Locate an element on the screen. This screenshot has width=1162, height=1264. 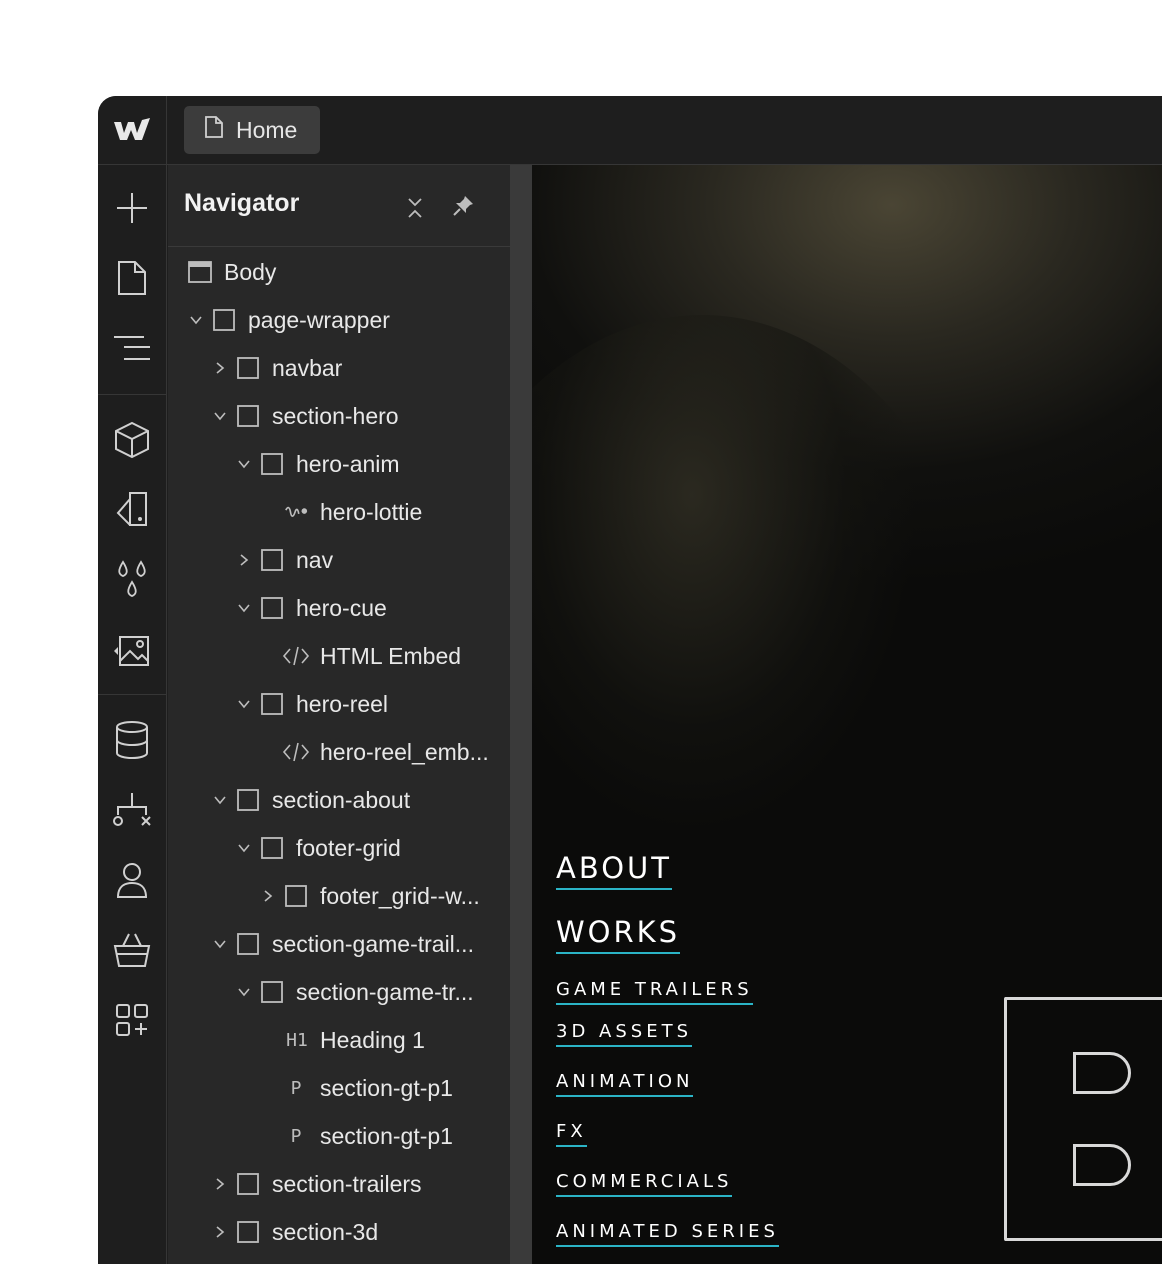
panel-resize-handle is located at coordinates (521, 714).